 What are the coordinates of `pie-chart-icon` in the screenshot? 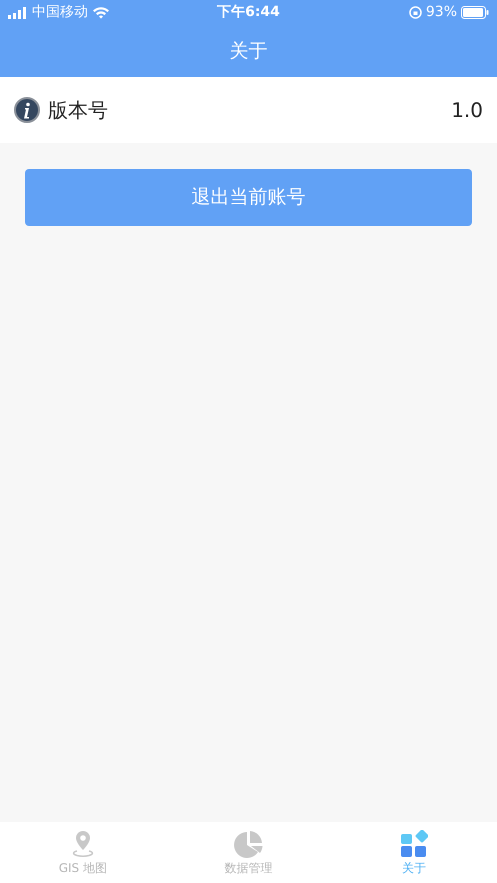 It's located at (249, 844).